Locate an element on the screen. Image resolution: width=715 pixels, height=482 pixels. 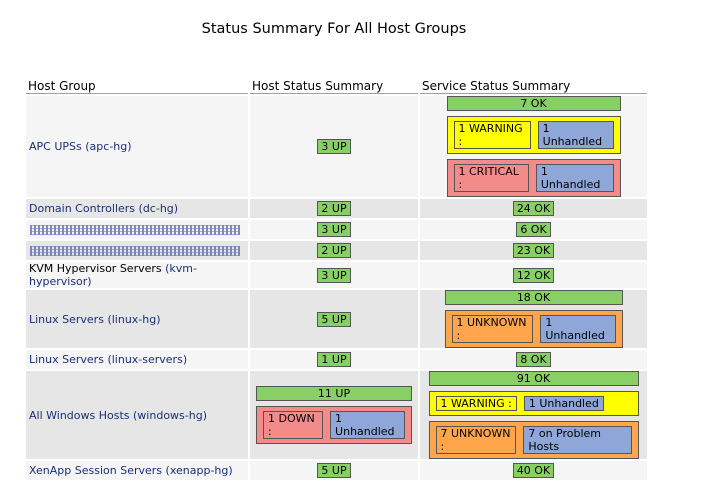
service-ok-link: 91 OK is located at coordinates (533, 378).